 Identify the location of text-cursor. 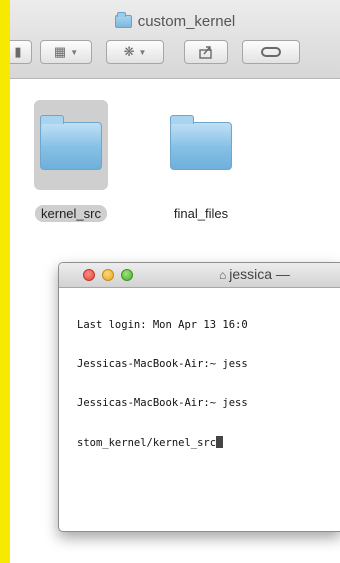
(220, 442).